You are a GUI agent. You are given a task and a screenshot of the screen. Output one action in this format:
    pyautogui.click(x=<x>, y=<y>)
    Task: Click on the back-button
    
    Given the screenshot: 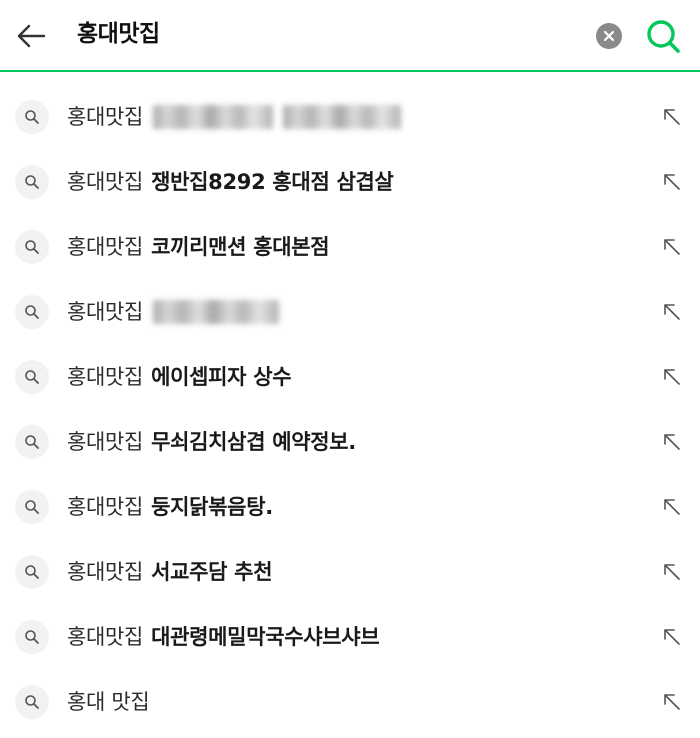 What is the action you would take?
    pyautogui.click(x=31, y=36)
    